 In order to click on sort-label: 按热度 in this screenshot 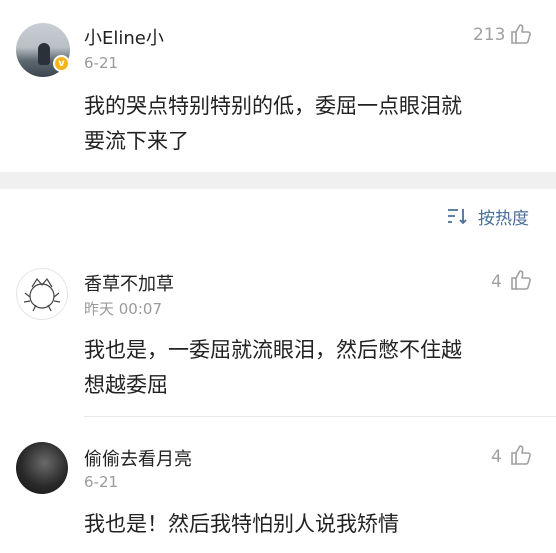, I will do `click(503, 218)`.